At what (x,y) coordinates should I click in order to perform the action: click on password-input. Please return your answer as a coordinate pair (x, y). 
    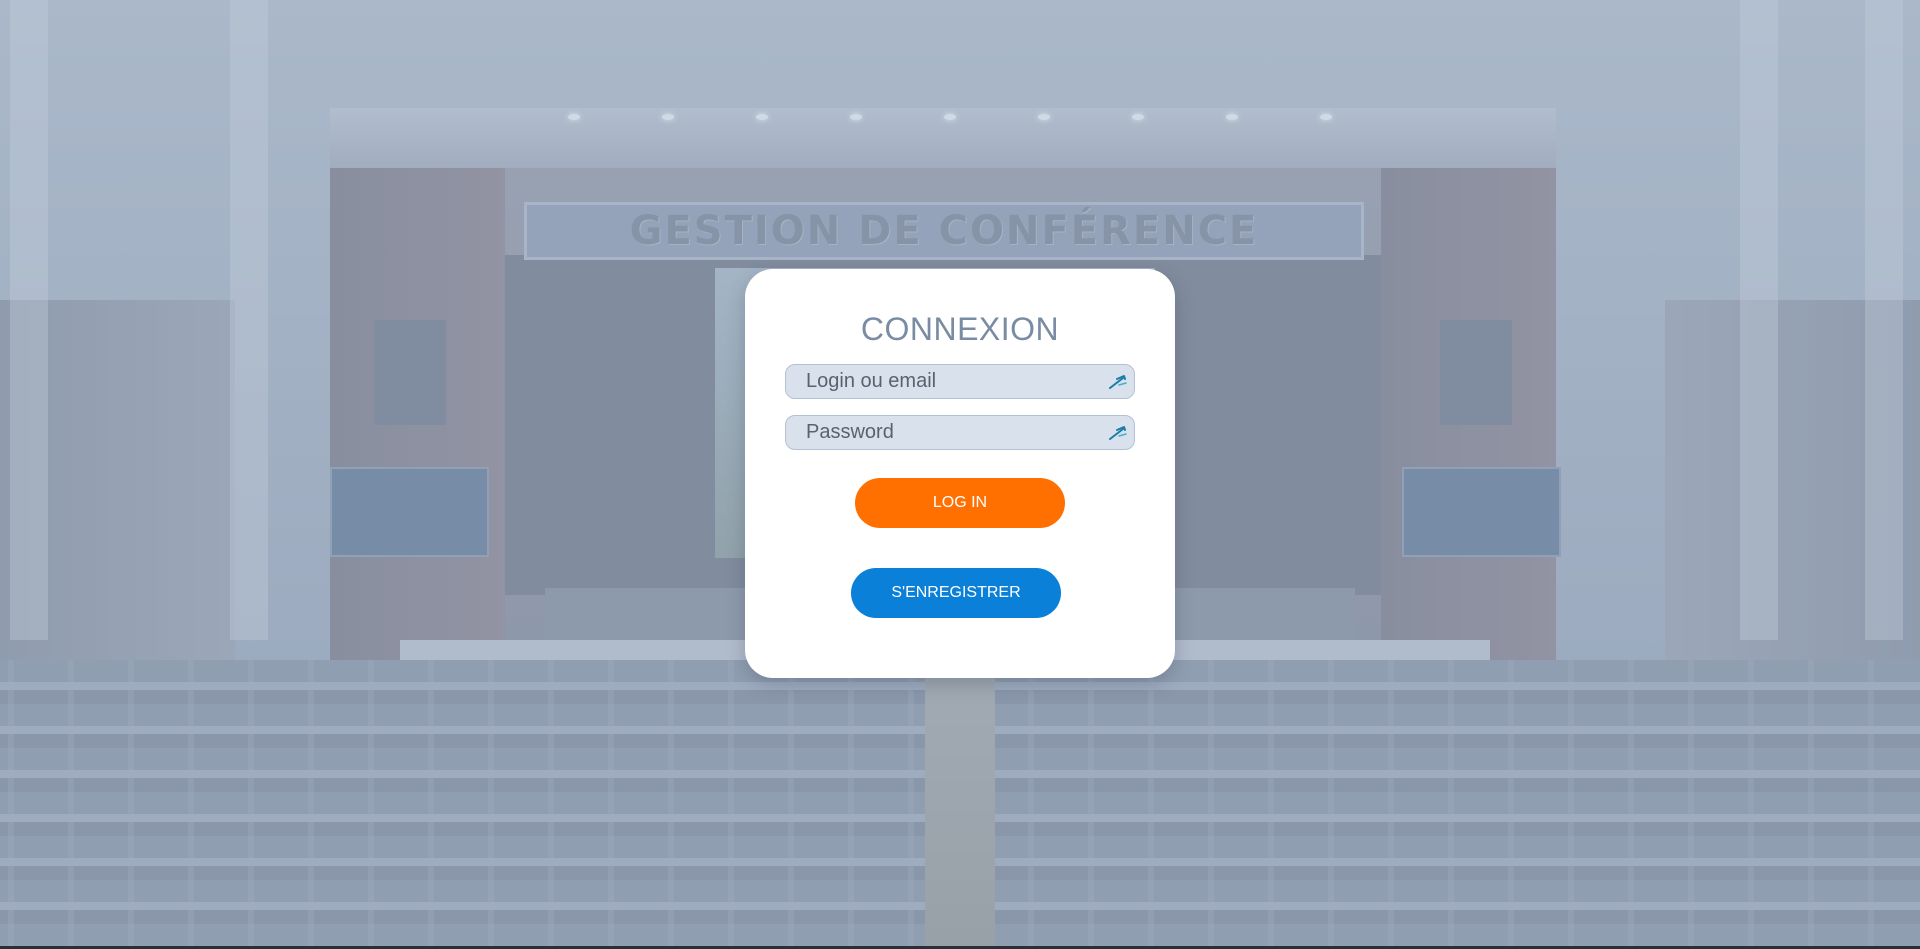
    Looking at the image, I should click on (960, 432).